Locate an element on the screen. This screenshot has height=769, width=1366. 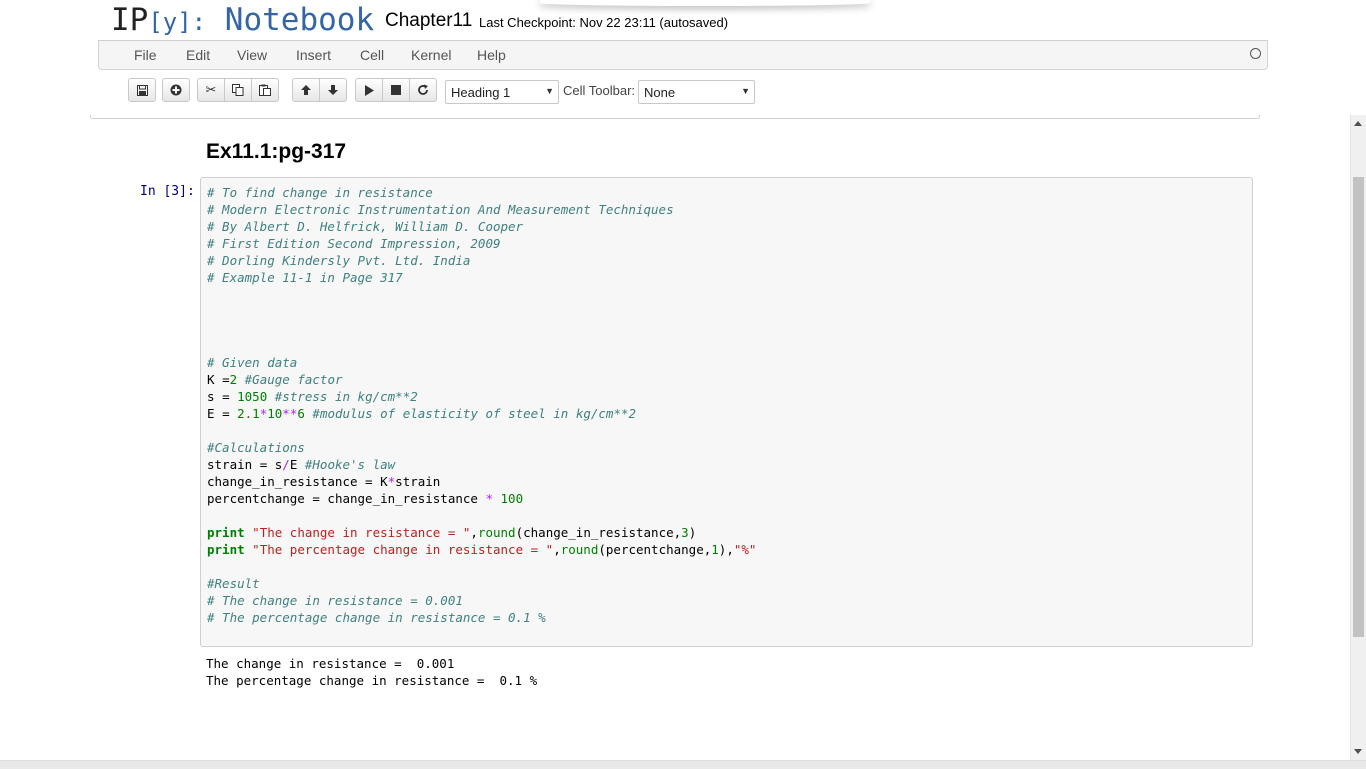
toolbar-group-insert is located at coordinates (176, 91).